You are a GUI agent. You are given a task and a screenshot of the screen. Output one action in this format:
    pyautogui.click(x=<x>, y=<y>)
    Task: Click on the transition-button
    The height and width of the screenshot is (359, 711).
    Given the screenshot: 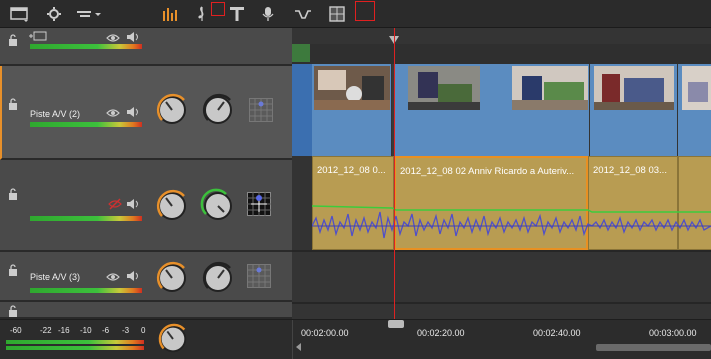 What is the action you would take?
    pyautogui.click(x=303, y=14)
    